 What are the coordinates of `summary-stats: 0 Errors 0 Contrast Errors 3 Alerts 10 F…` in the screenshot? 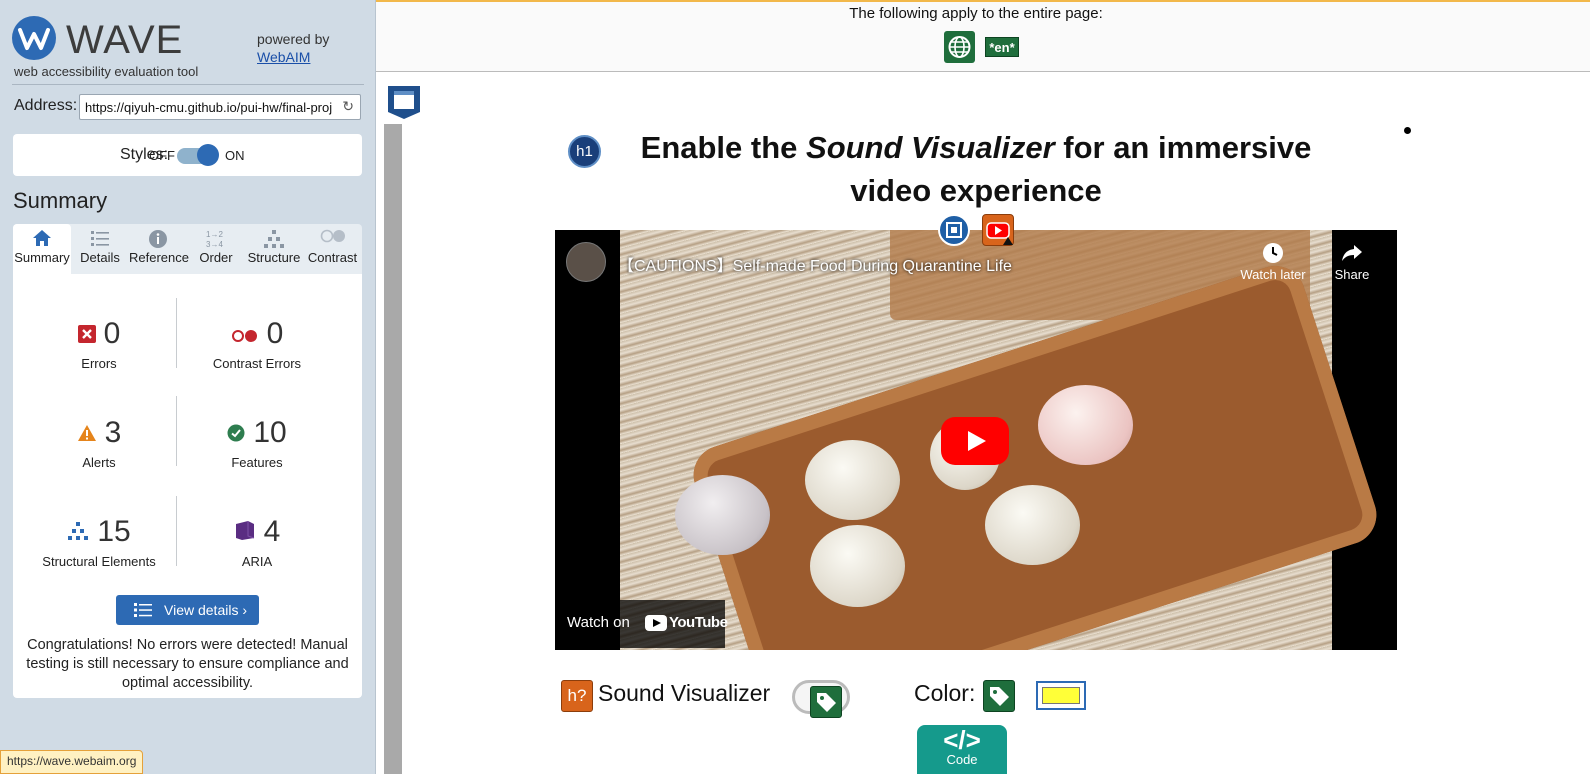 It's located at (187, 486).